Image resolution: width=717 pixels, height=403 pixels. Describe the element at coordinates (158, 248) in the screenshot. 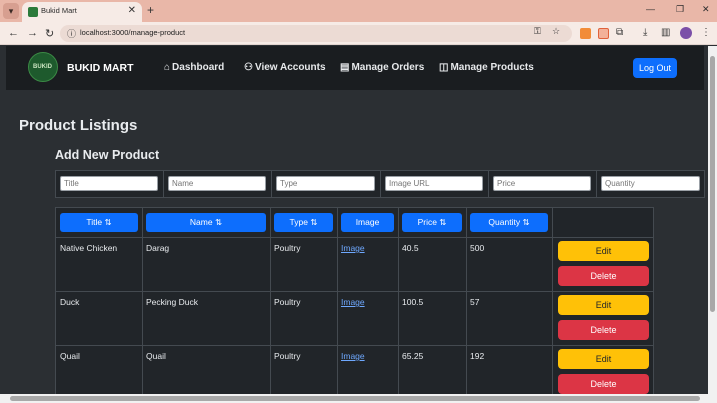

I see `cell-name: Darag` at that location.